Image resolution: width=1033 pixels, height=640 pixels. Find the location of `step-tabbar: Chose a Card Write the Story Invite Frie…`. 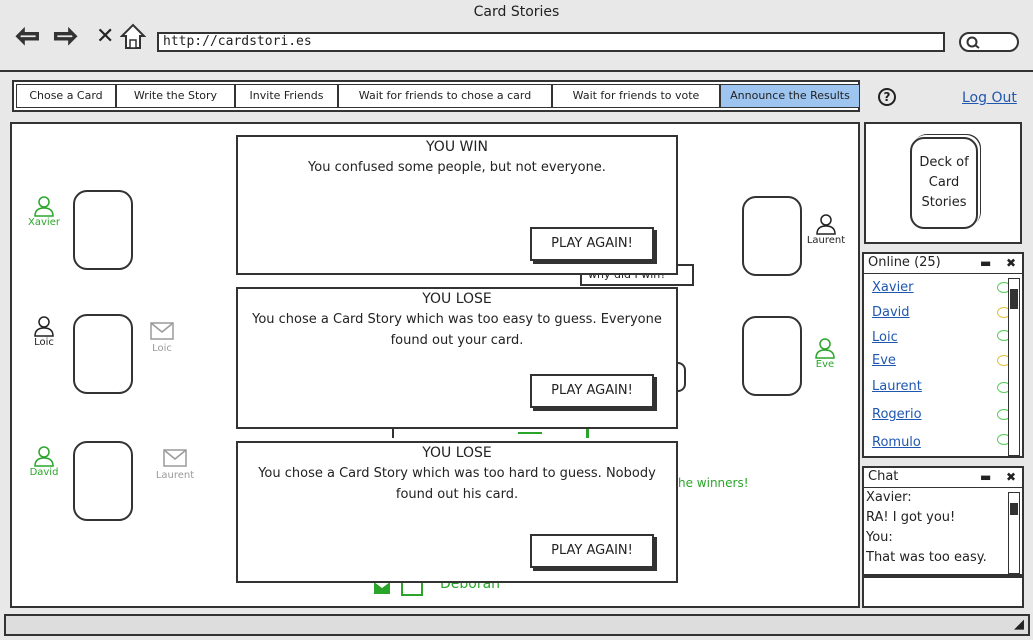

step-tabbar: Chose a Card Write the Story Invite Frie… is located at coordinates (436, 96).